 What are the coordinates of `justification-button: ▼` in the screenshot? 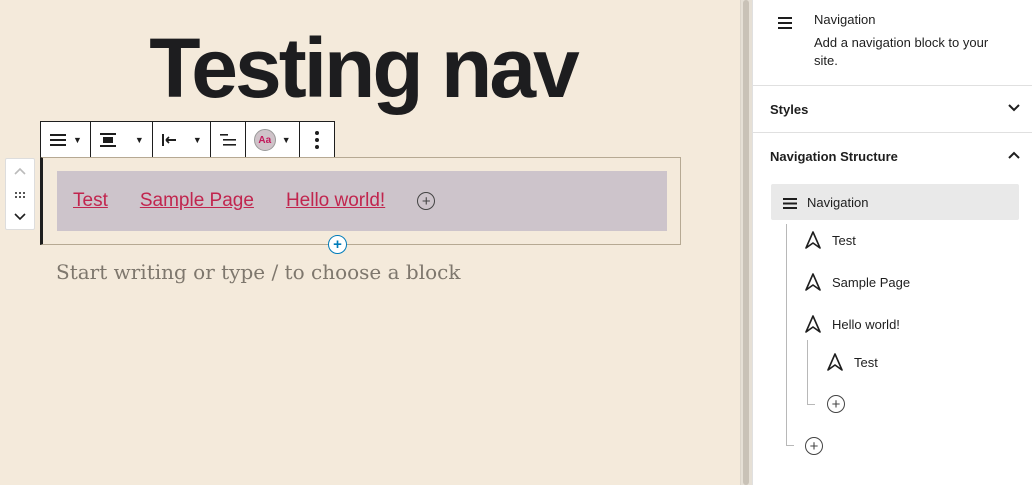 It's located at (122, 140).